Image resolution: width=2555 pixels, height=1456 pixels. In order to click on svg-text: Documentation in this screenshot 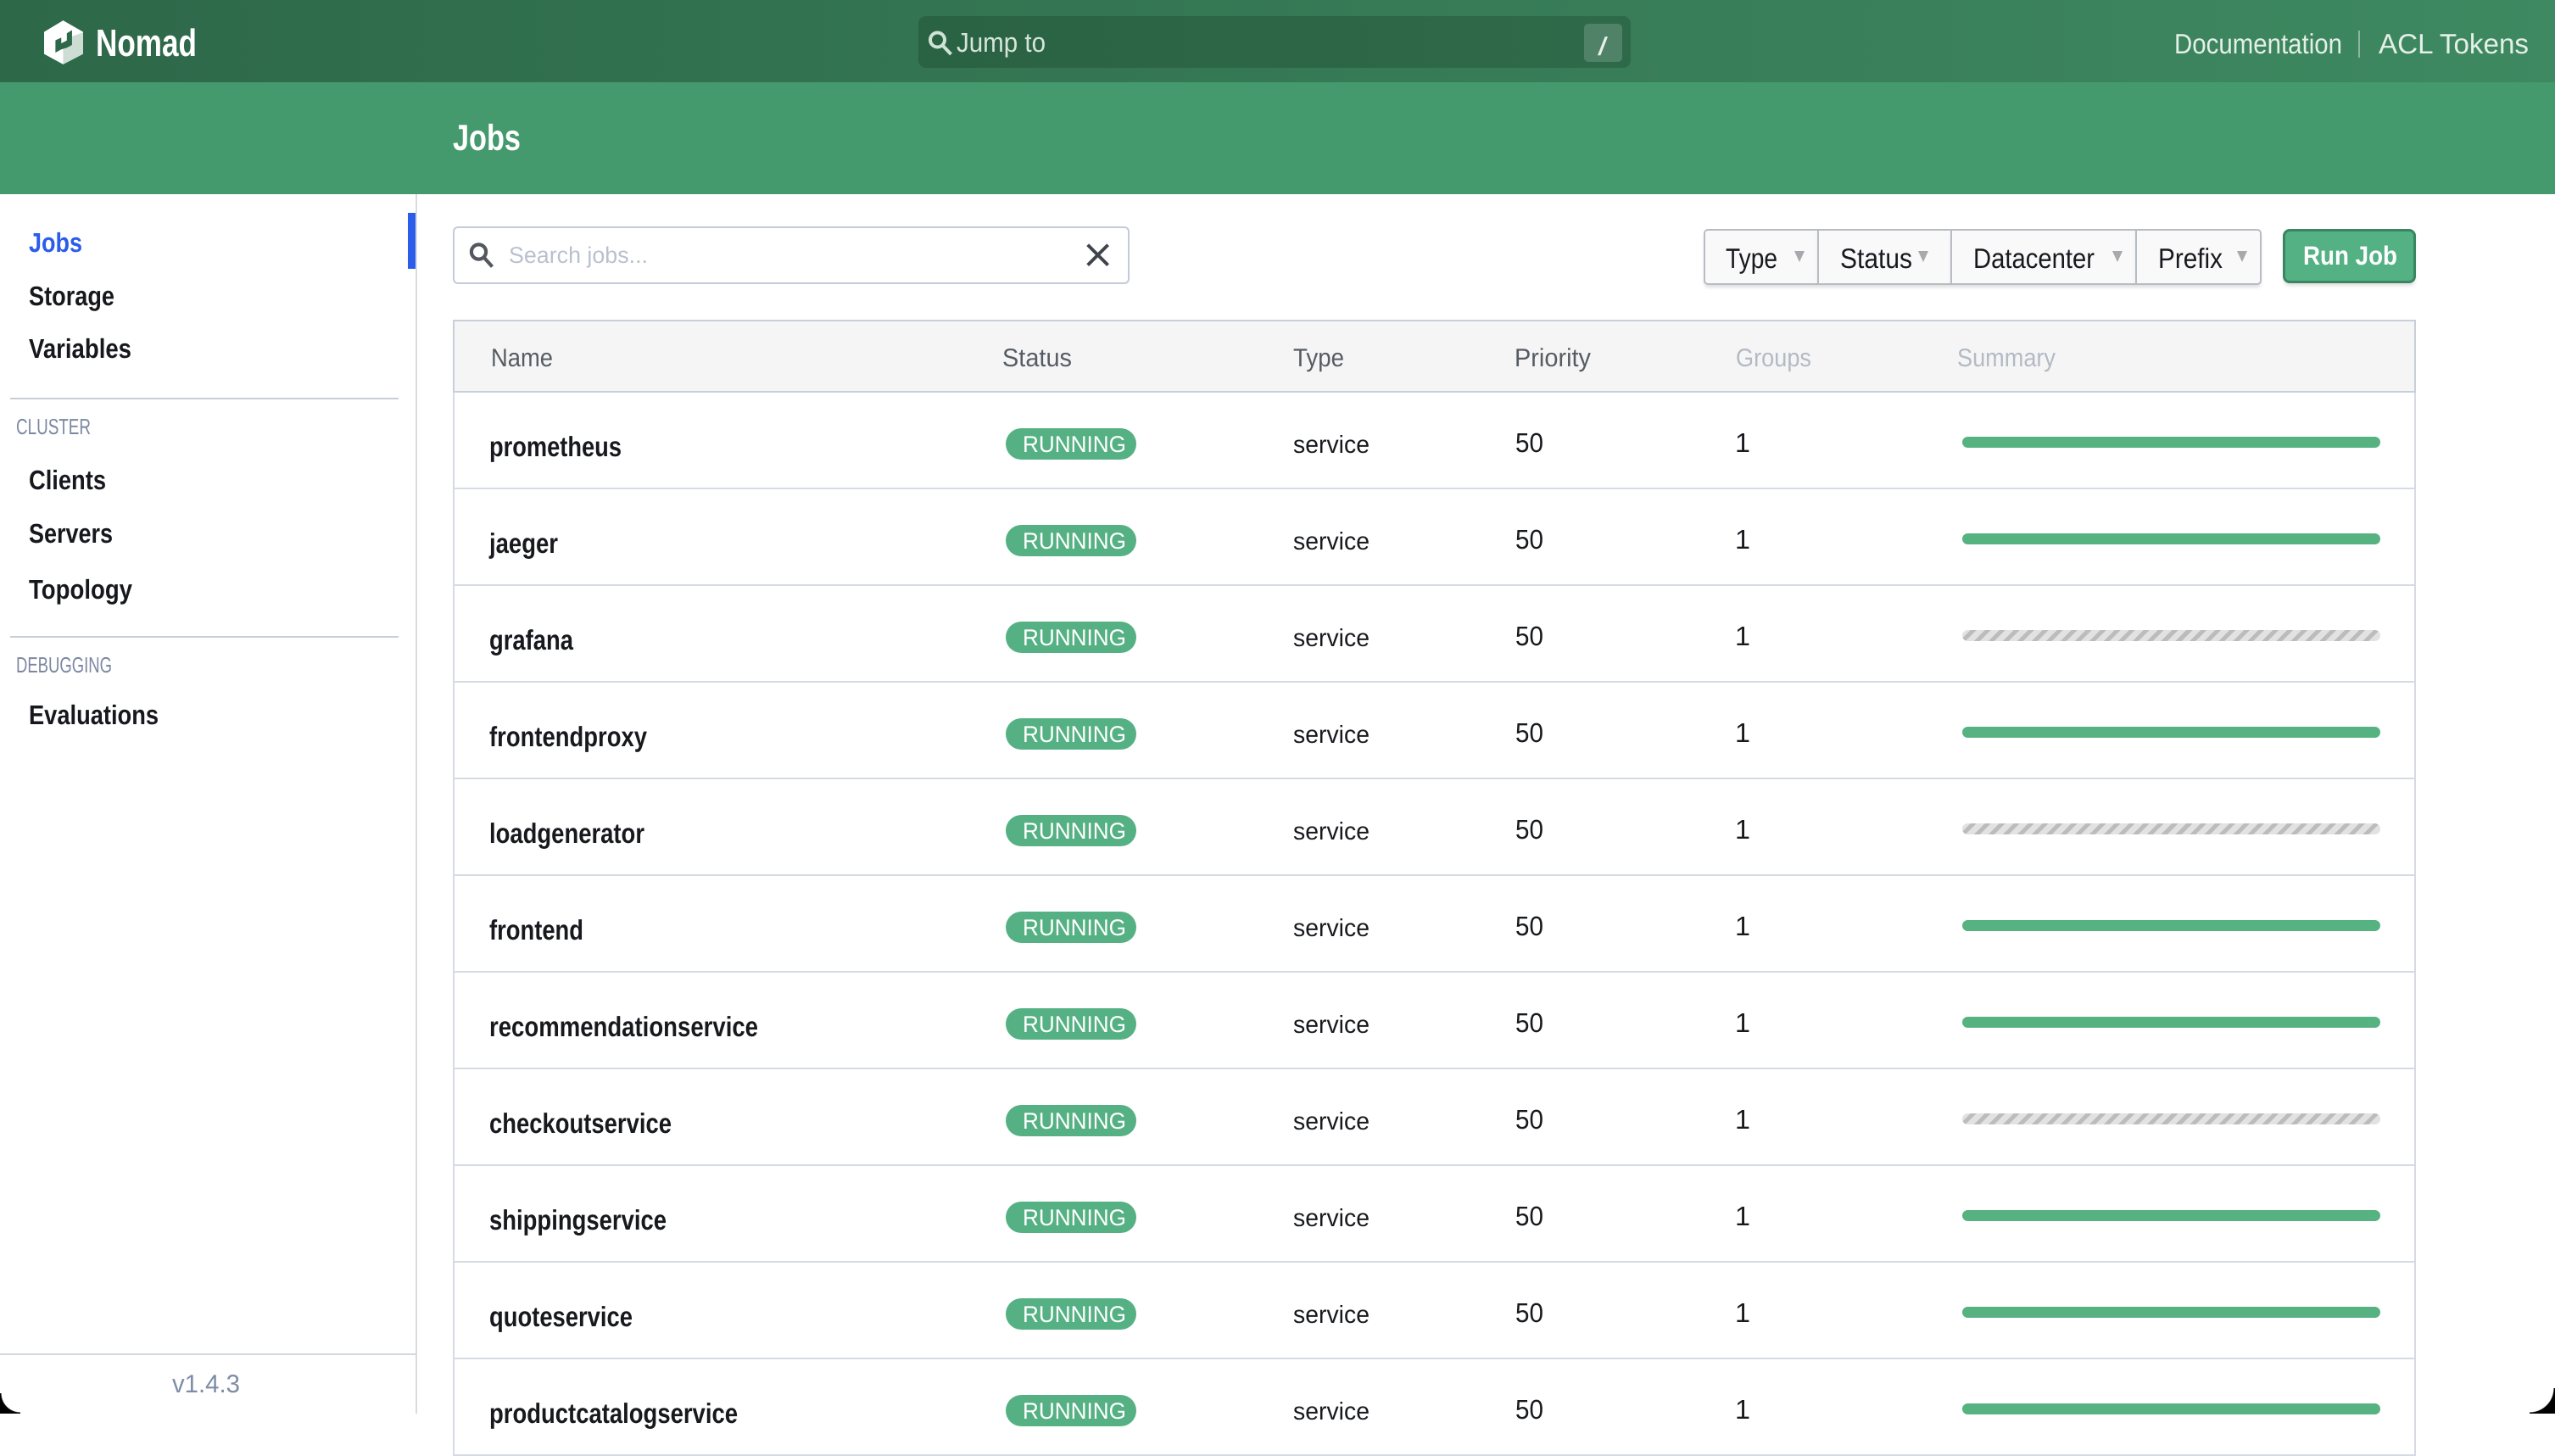, I will do `click(2258, 43)`.